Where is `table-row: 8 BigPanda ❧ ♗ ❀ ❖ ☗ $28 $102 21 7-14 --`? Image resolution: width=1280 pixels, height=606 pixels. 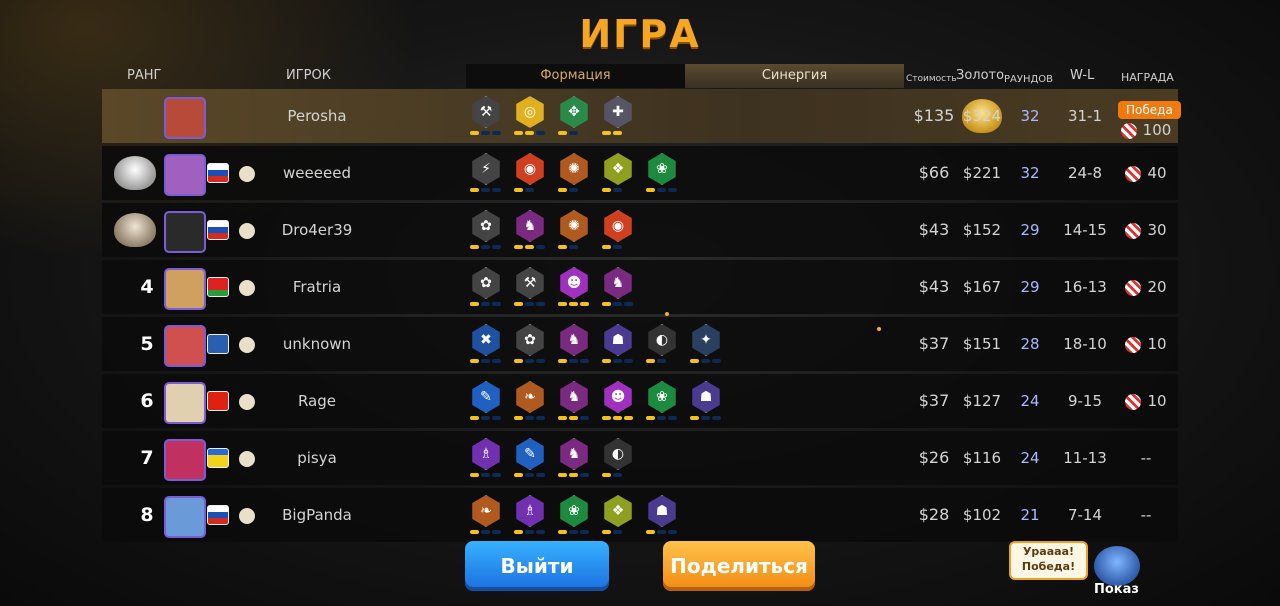
table-row: 8 BigPanda ❧ ♗ ❀ ❖ ☗ $28 $102 21 7-14 -- is located at coordinates (640, 515).